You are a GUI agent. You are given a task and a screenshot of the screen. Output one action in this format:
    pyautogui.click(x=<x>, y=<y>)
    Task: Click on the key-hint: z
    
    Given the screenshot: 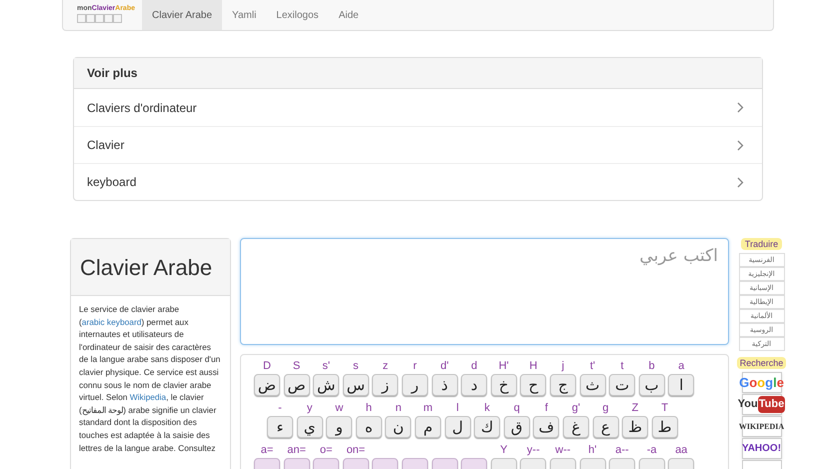 What is the action you would take?
    pyautogui.click(x=385, y=366)
    